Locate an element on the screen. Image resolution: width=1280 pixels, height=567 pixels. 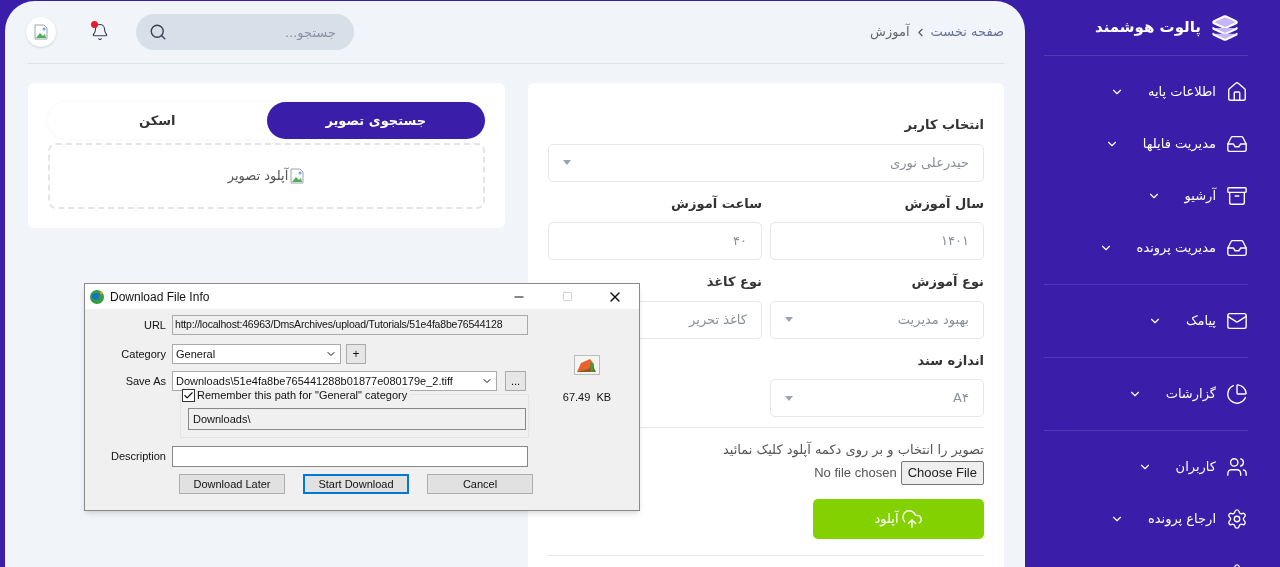
remember-label: Remember this path for "General" category is located at coordinates (302, 395).